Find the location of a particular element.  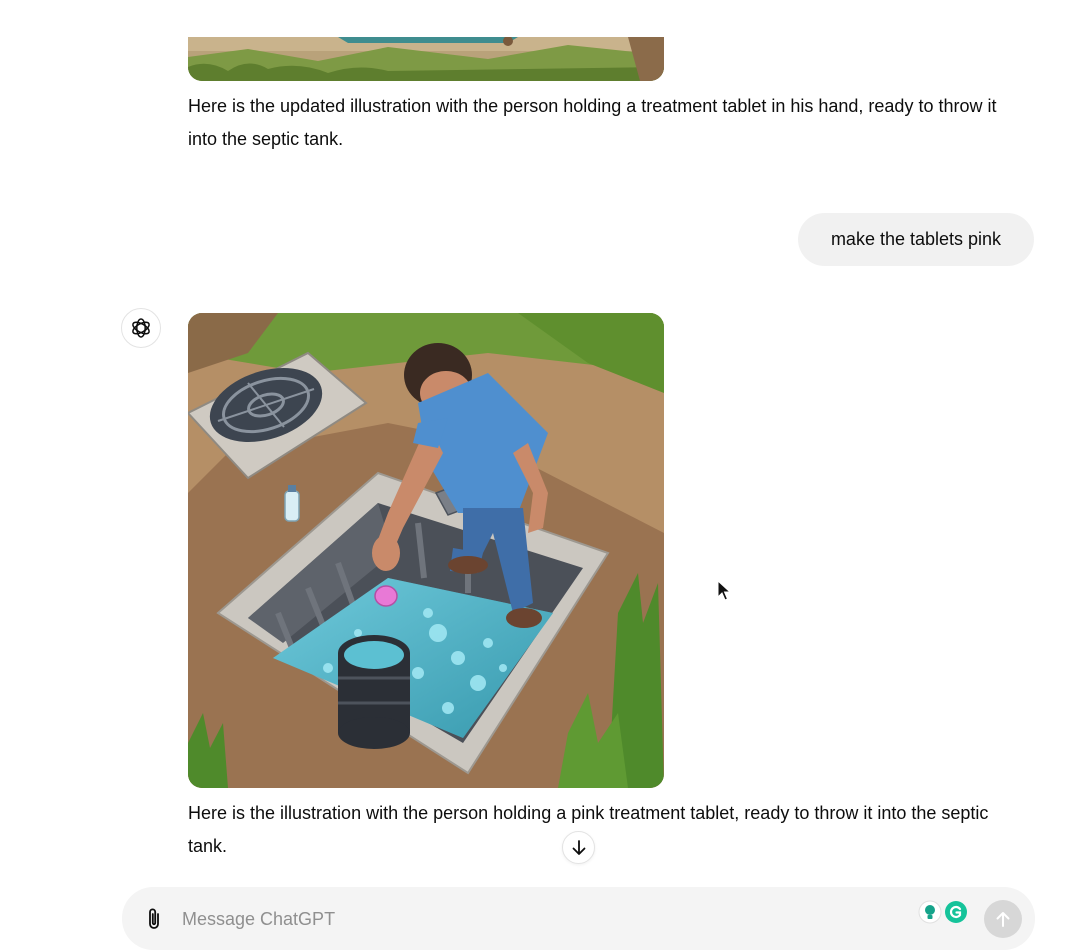

openai-logo-icon is located at coordinates (141, 328).